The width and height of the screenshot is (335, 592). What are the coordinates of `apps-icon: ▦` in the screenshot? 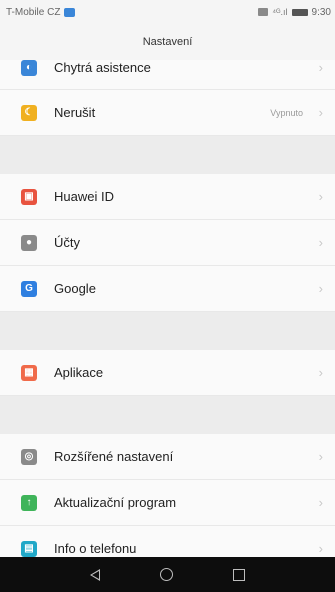 It's located at (29, 372).